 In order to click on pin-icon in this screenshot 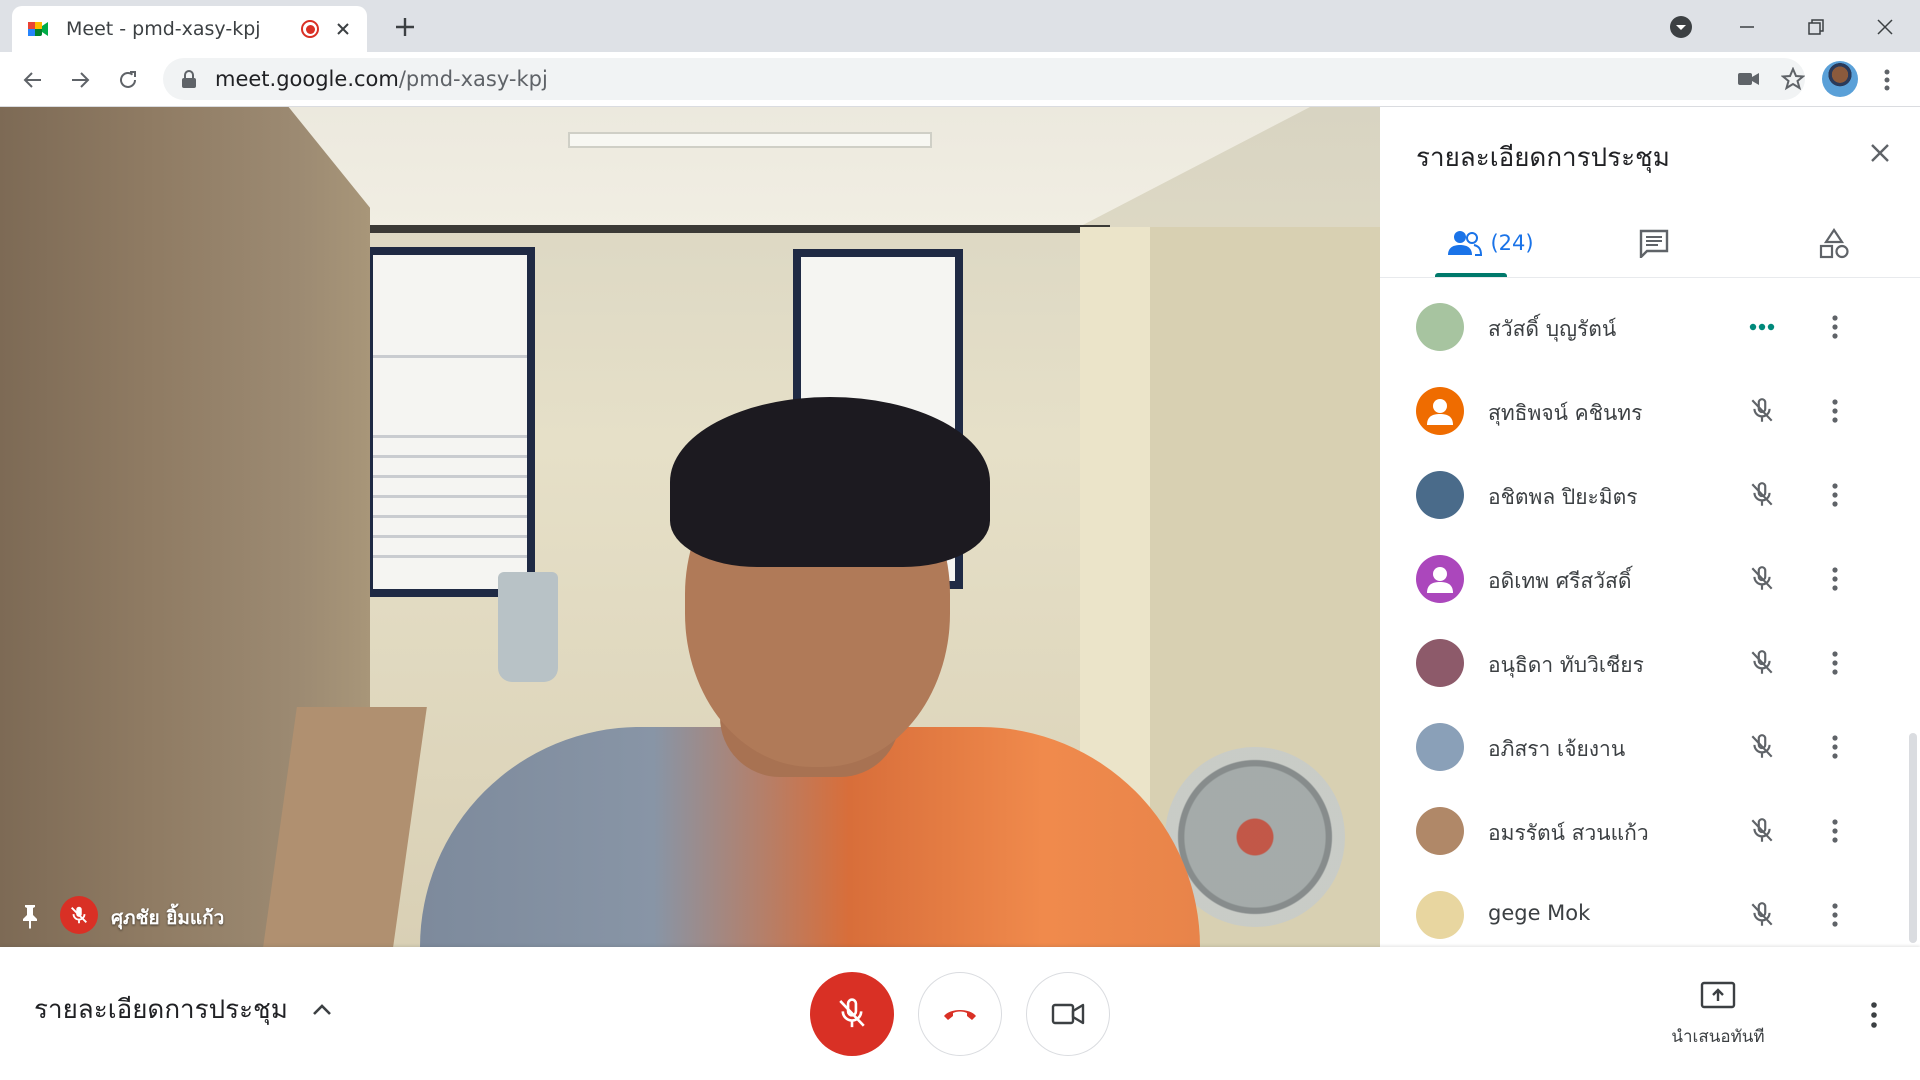, I will do `click(30, 916)`.